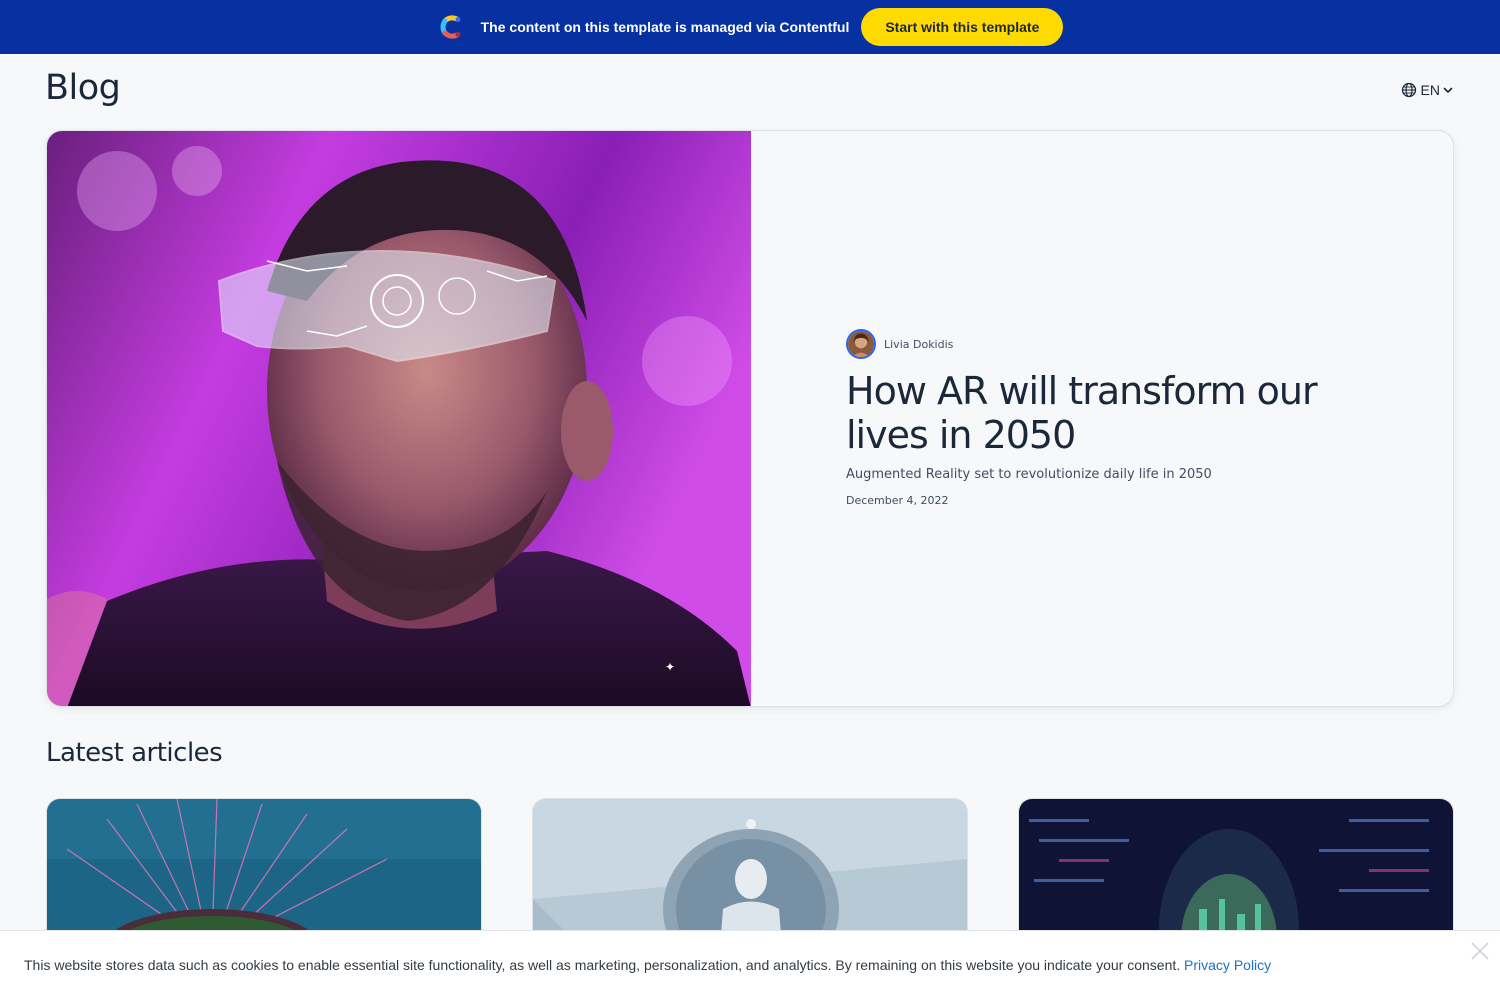  What do you see at coordinates (134, 753) in the screenshot?
I see `latest-articles-heading: Latest articles` at bounding box center [134, 753].